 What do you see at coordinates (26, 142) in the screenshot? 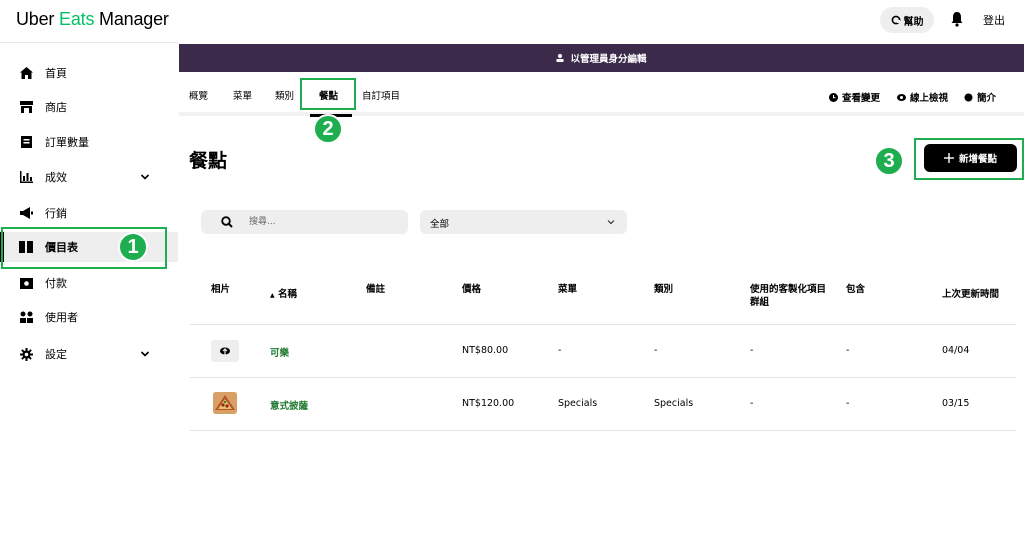
I see `orders-icon` at bounding box center [26, 142].